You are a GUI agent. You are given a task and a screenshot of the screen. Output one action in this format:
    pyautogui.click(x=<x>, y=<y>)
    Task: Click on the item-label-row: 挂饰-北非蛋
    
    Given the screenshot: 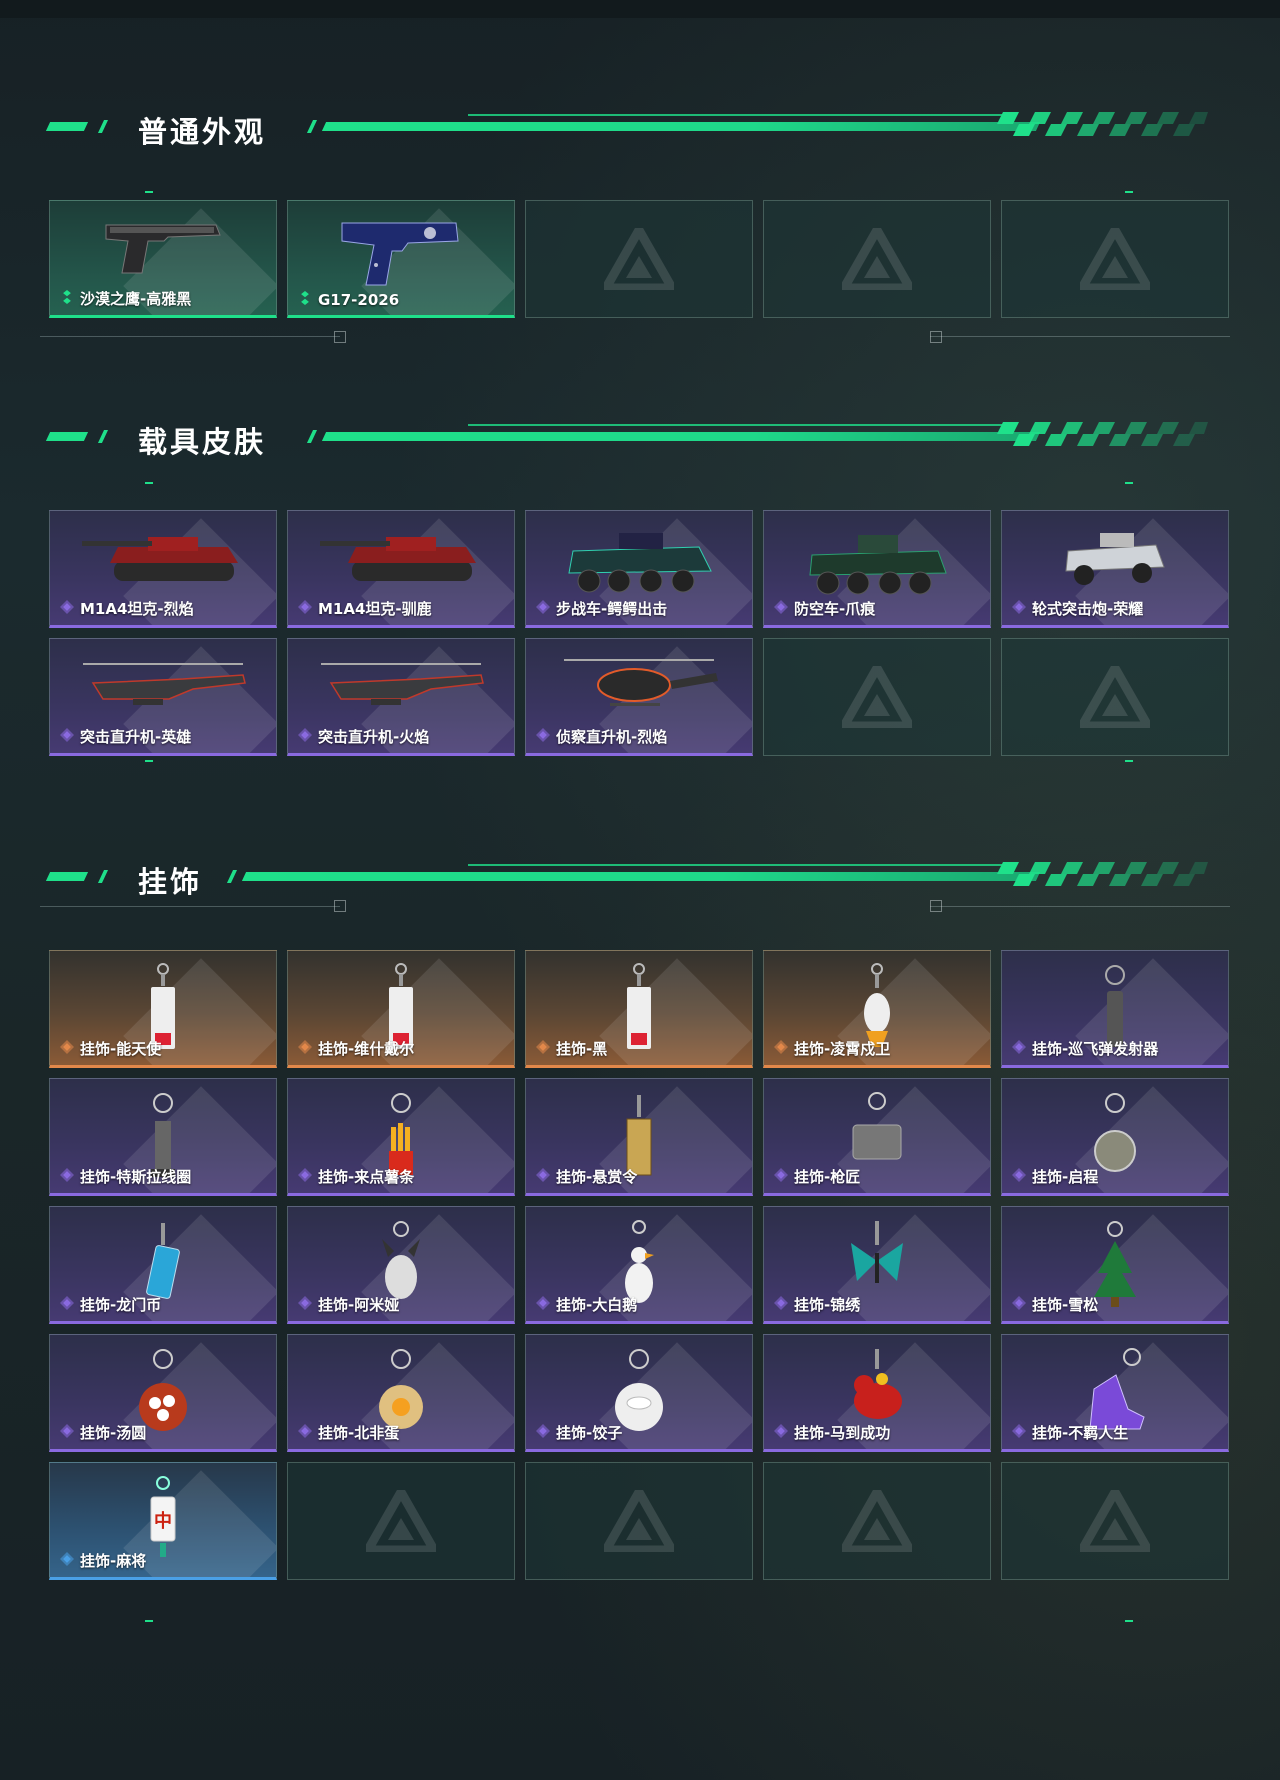 What is the action you would take?
    pyautogui.click(x=348, y=1432)
    